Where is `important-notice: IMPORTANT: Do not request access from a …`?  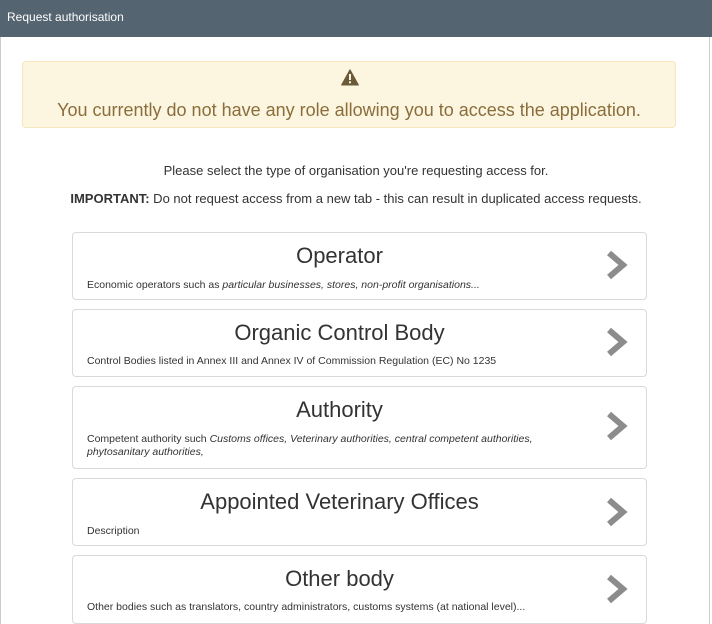 important-notice: IMPORTANT: Do not request access from a … is located at coordinates (356, 199).